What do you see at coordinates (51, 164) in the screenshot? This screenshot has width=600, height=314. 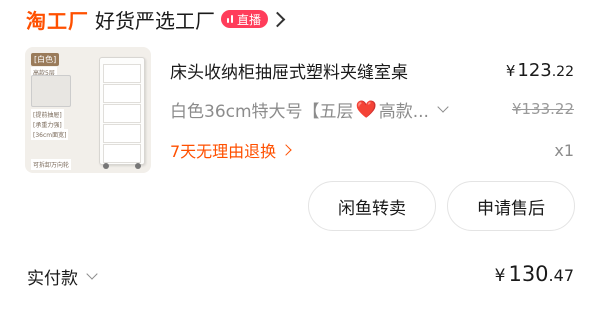 I see `thumb-note-bottom: 可拆卸万向轮` at bounding box center [51, 164].